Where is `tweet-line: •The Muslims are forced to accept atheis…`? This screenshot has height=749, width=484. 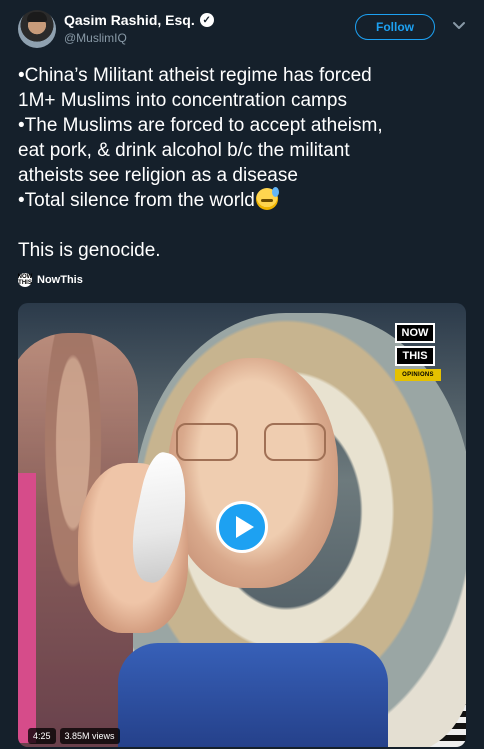
tweet-line: •The Muslims are forced to accept atheis… is located at coordinates (200, 125).